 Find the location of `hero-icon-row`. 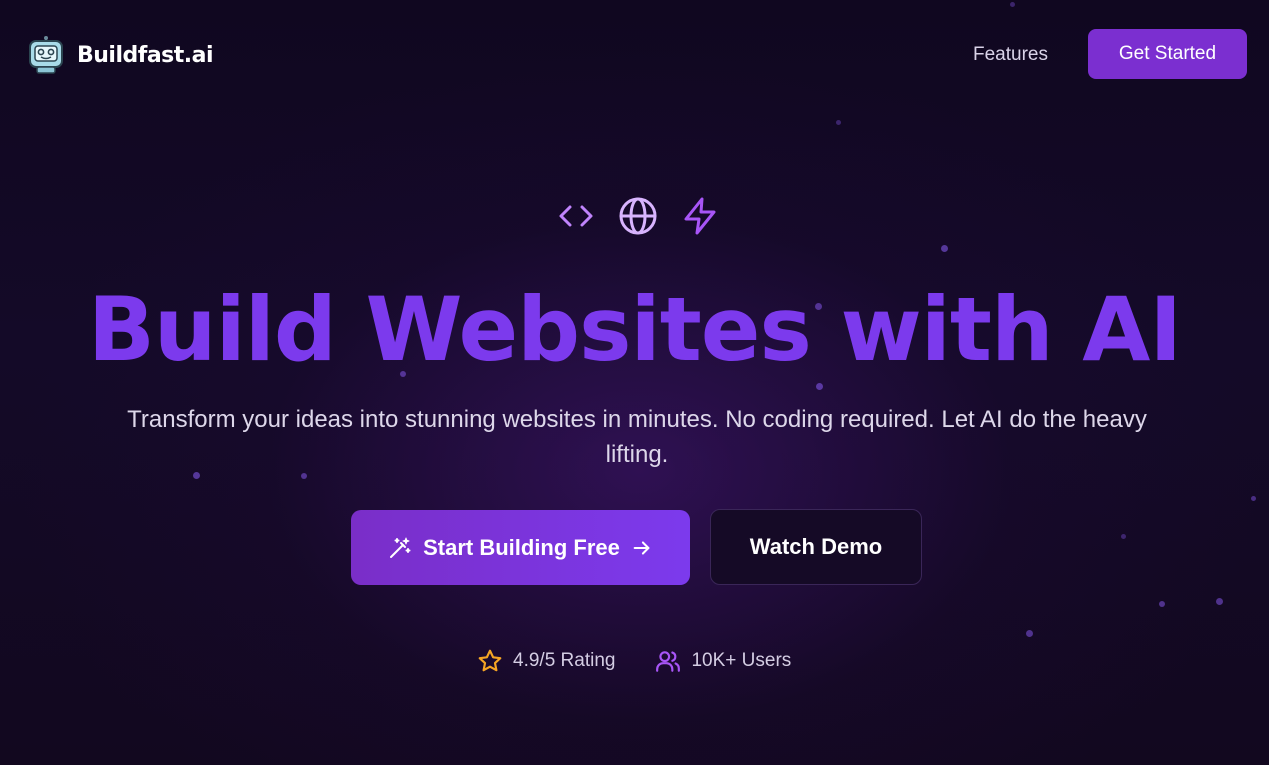

hero-icon-row is located at coordinates (638, 216).